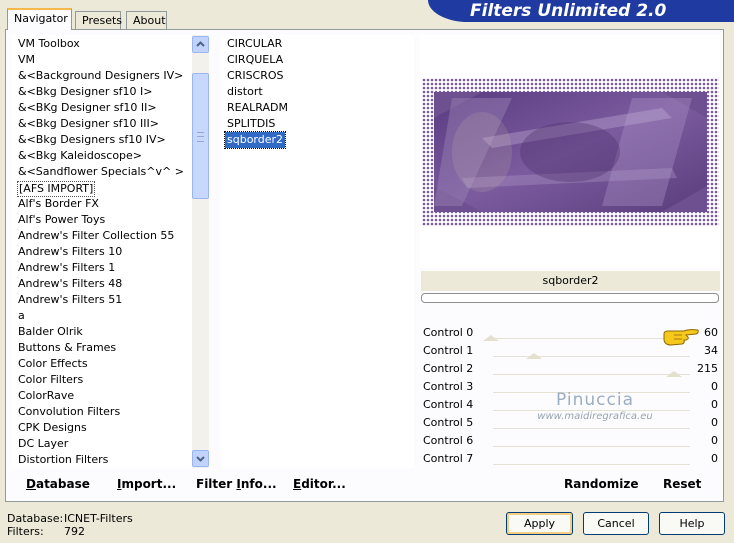 The width and height of the screenshot is (734, 543). I want to click on control-label: Control 4, so click(448, 404).